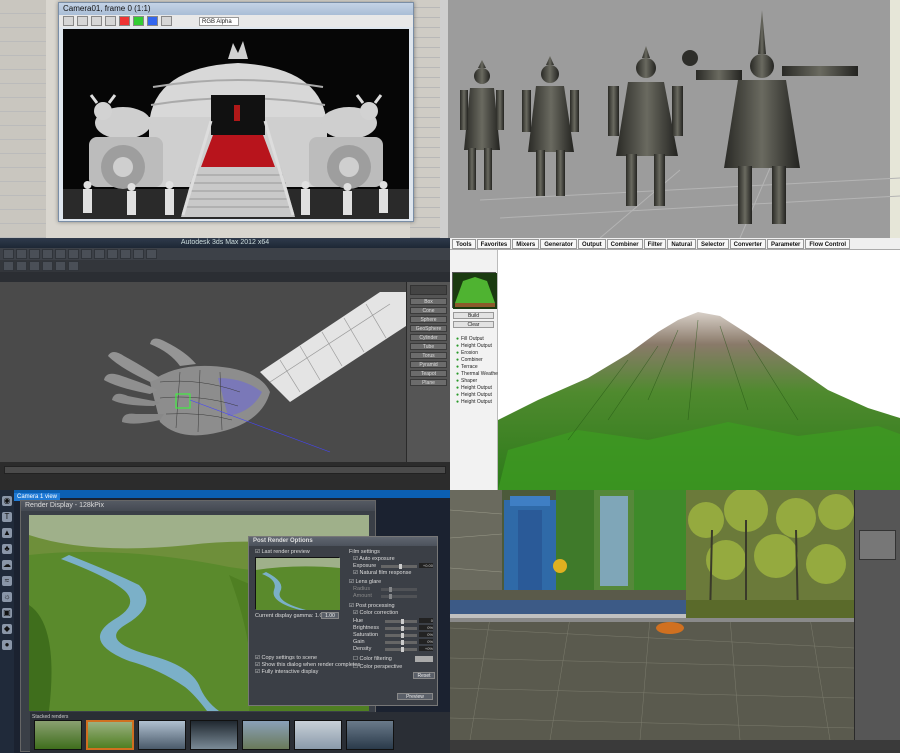 The image size is (900, 753). What do you see at coordinates (473, 324) in the screenshot?
I see `clear-button: Clear` at bounding box center [473, 324].